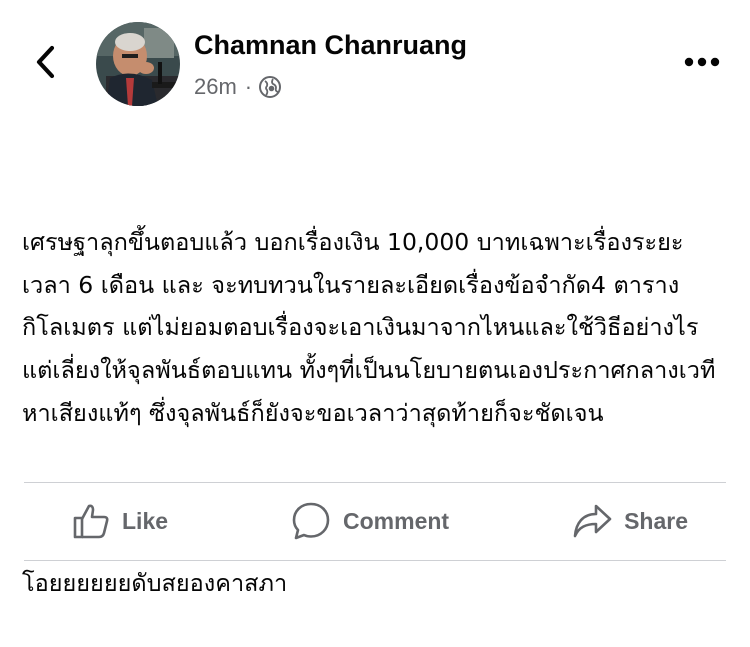 Image resolution: width=750 pixels, height=647 pixels. I want to click on post-time: 26m, so click(215, 87).